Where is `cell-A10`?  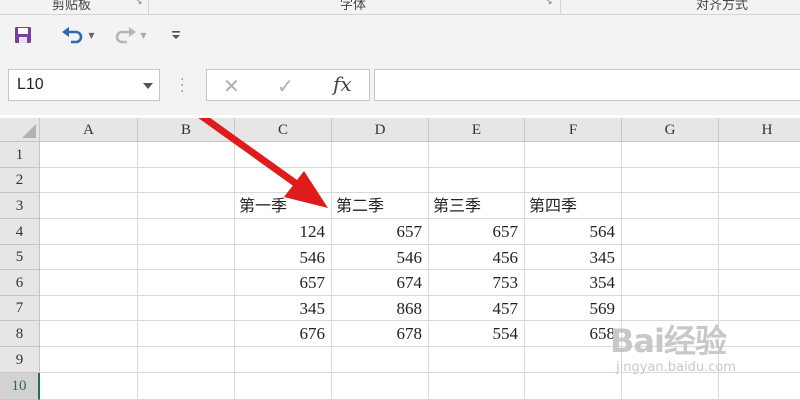 cell-A10 is located at coordinates (89, 386).